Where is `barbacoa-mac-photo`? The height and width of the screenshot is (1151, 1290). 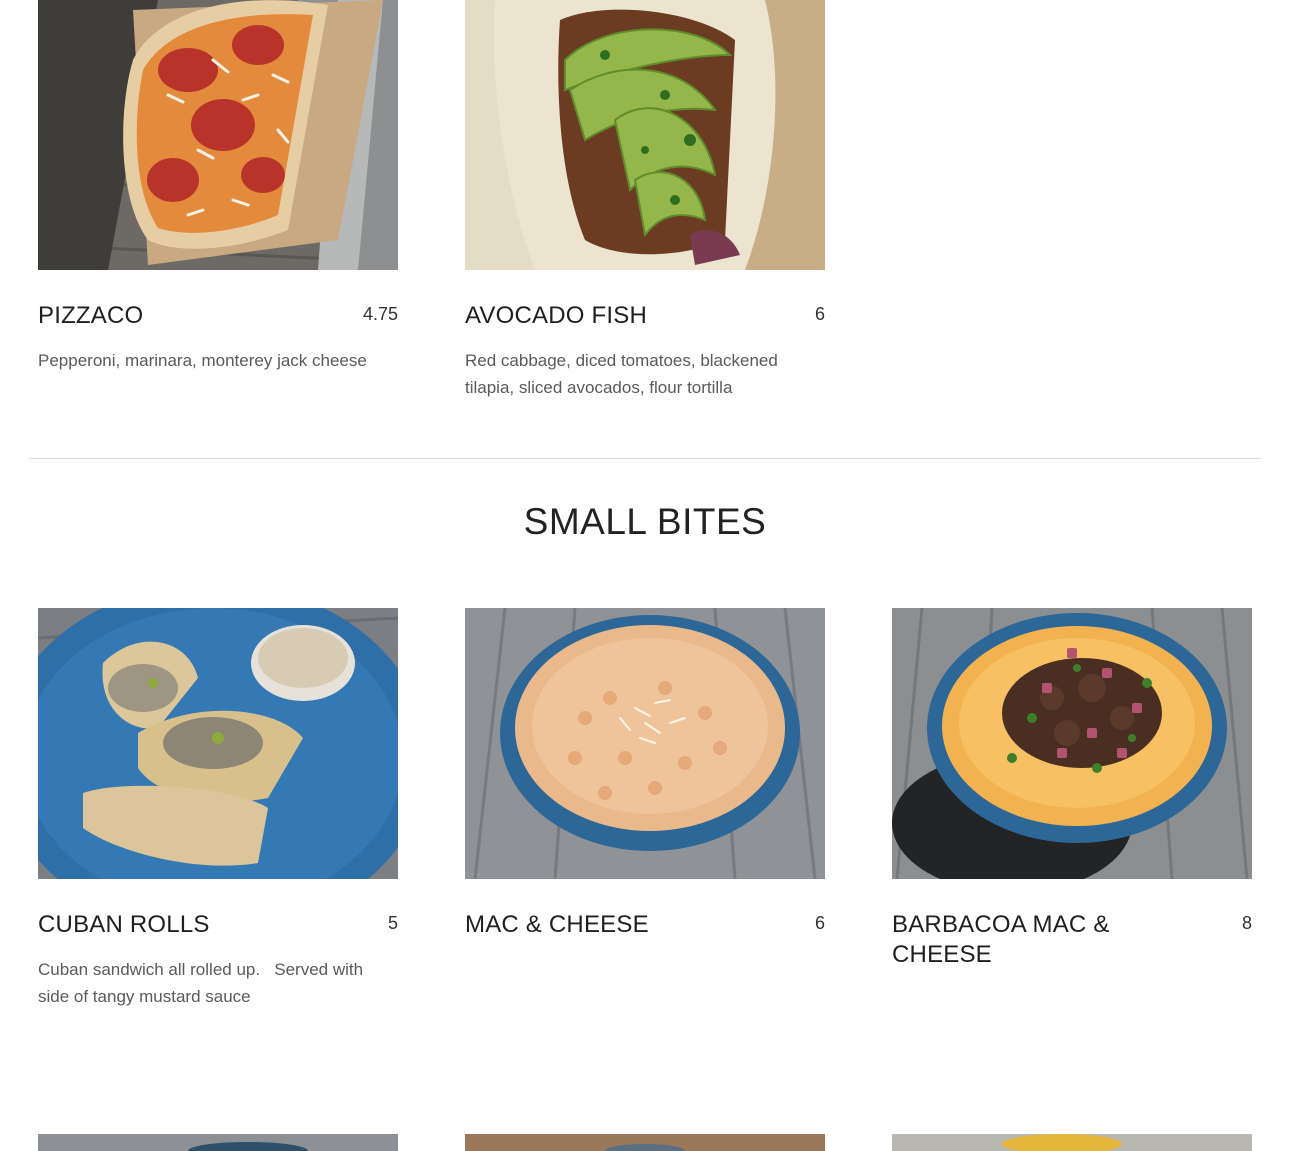
barbacoa-mac-photo is located at coordinates (1072, 743).